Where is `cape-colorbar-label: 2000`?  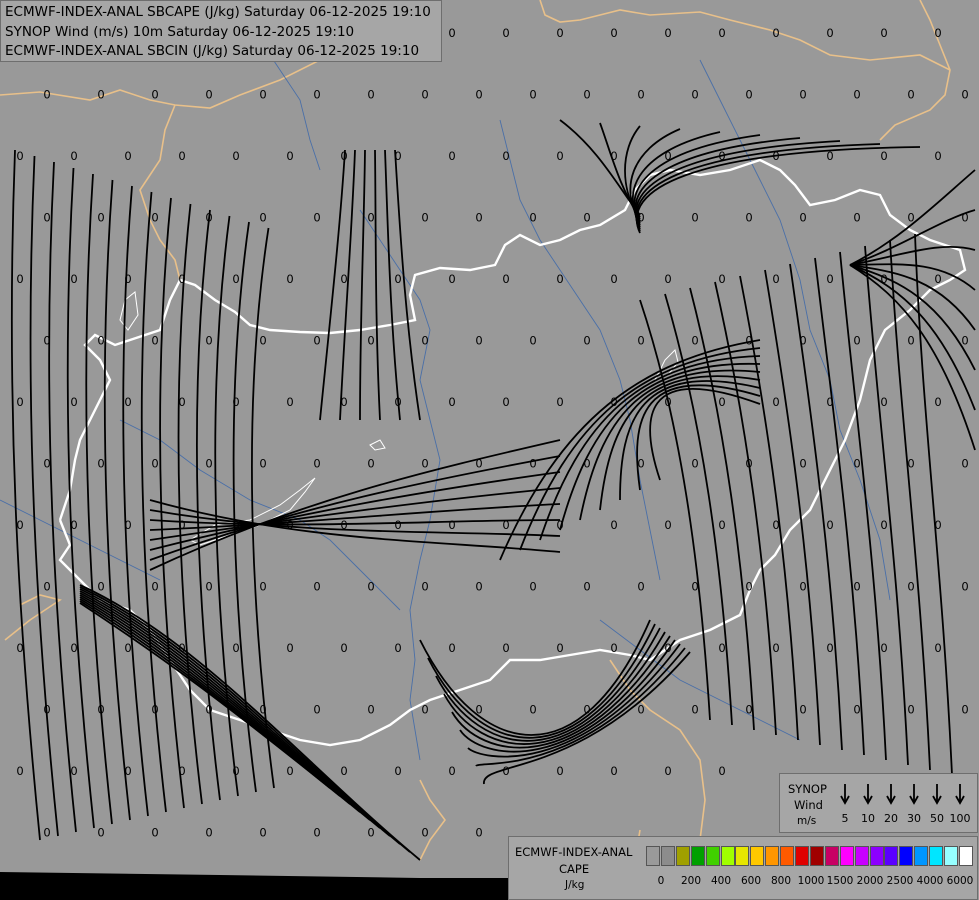
cape-colorbar-label: 2000 is located at coordinates (870, 881).